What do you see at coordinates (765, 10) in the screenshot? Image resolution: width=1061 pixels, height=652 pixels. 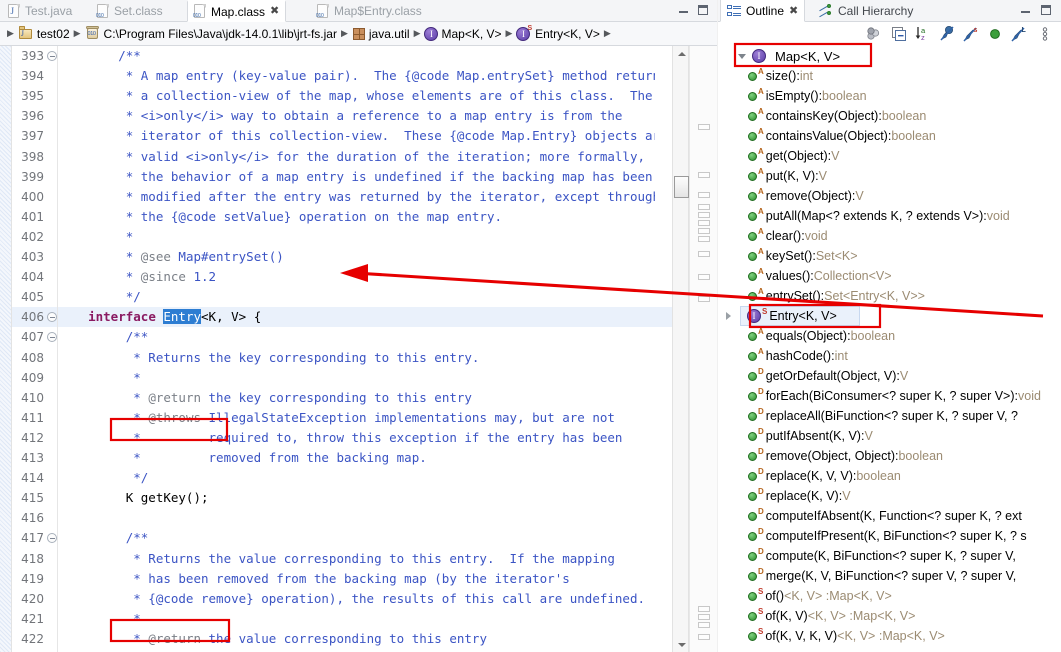 I see `tab-label: Outline` at bounding box center [765, 10].